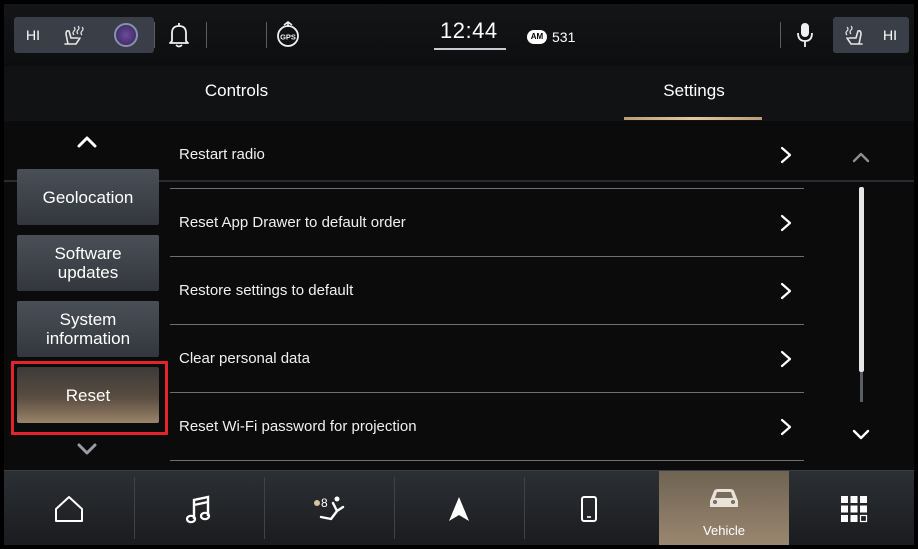  Describe the element at coordinates (329, 512) in the screenshot. I see `climate-icon: 8` at that location.